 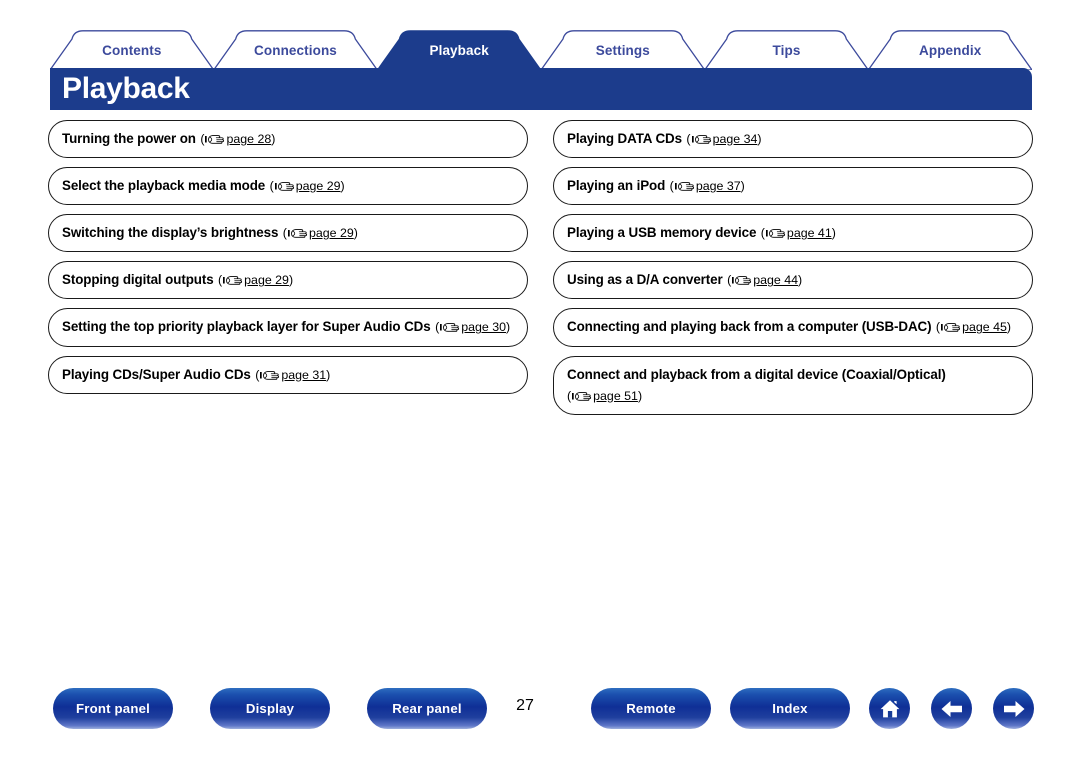 What do you see at coordinates (483, 327) in the screenshot?
I see `ref-page-link: page 30` at bounding box center [483, 327].